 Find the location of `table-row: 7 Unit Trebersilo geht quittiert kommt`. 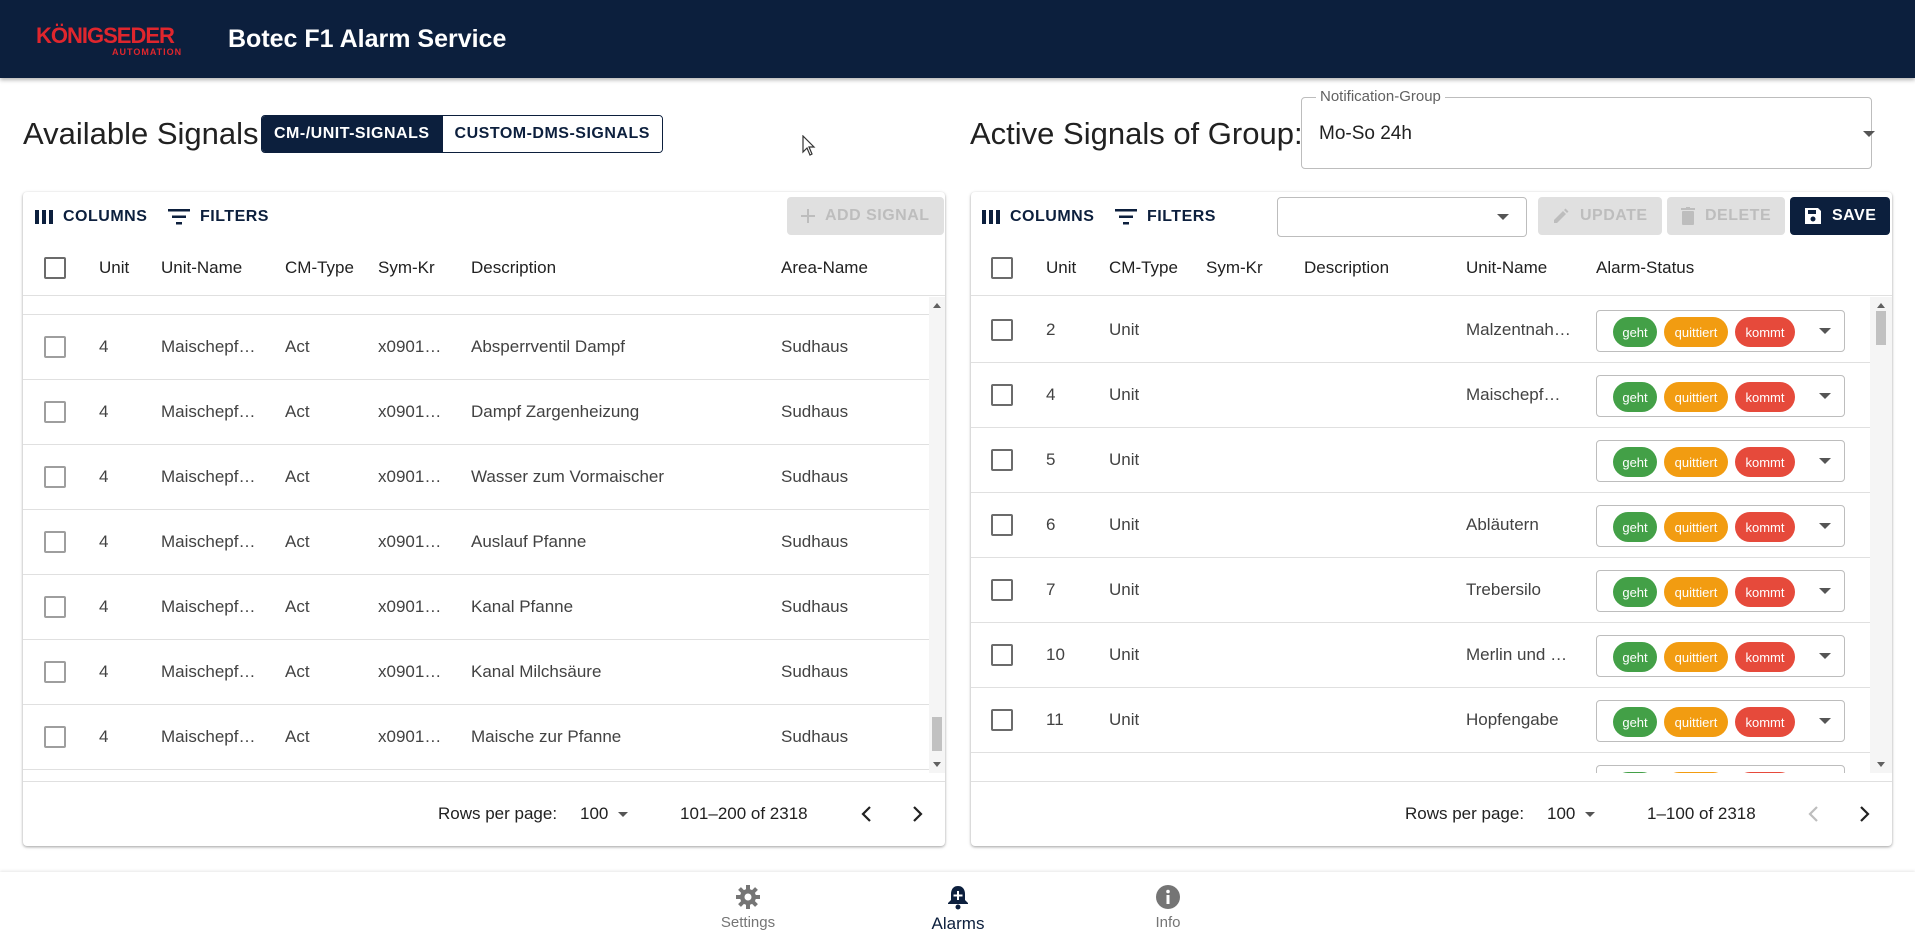

table-row: 7 Unit Trebersilo geht quittiert kommt is located at coordinates (1420, 590).